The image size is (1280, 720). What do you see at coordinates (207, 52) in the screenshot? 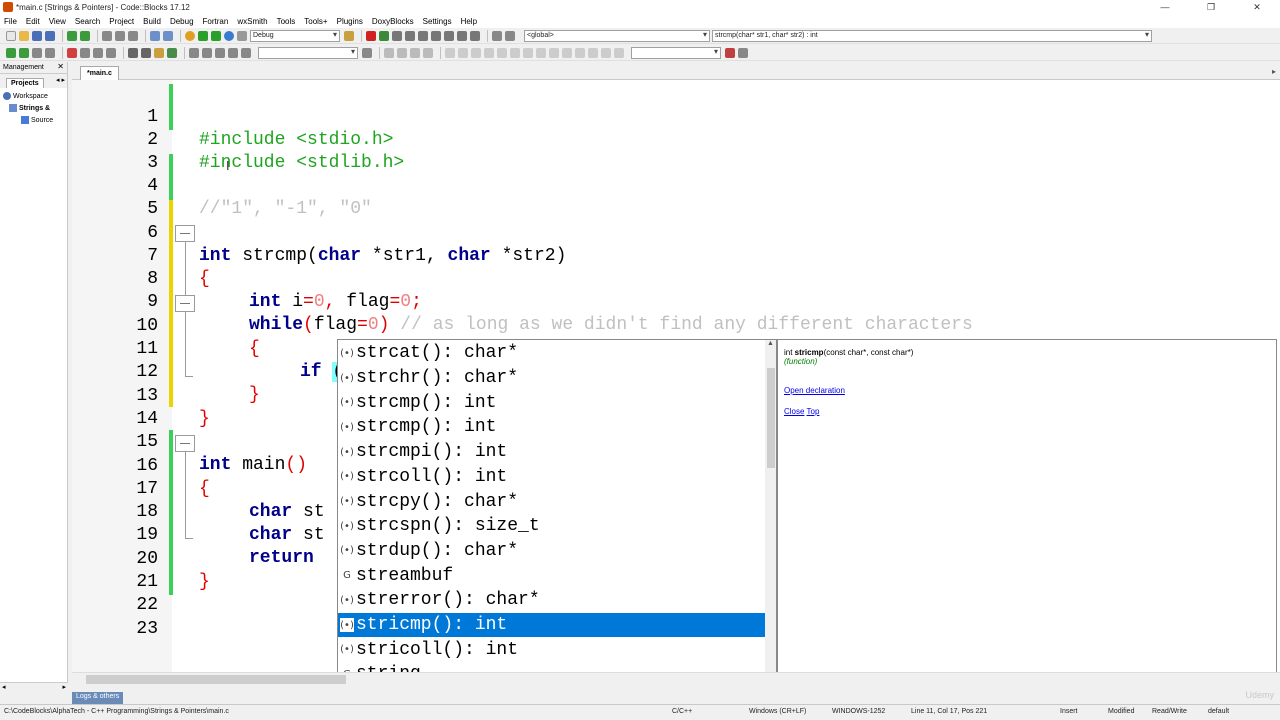
I see `nav-back-icon` at bounding box center [207, 52].